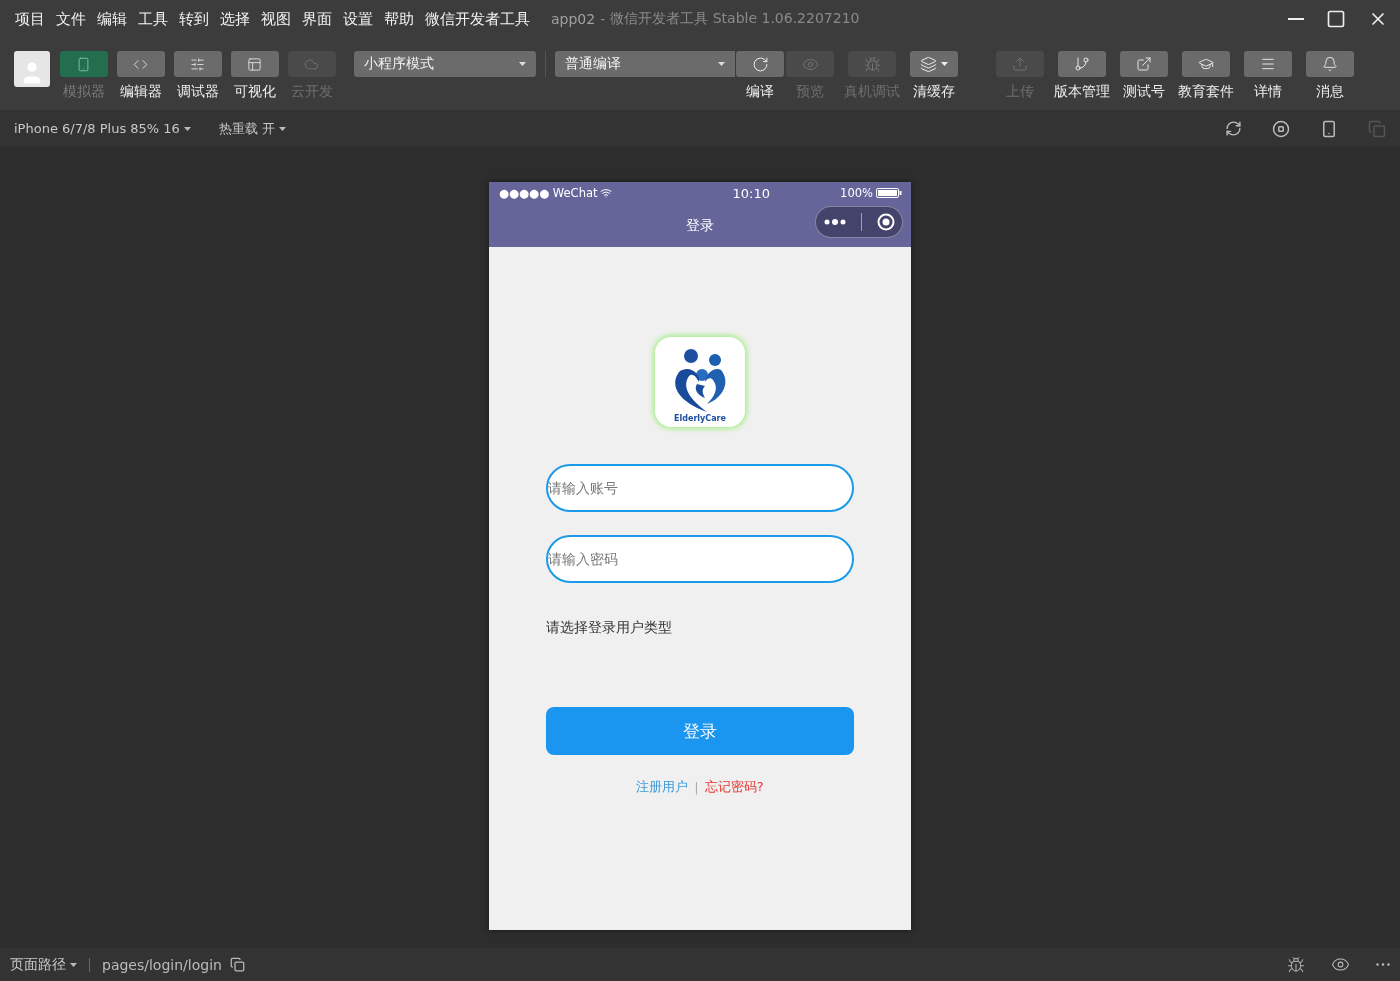  I want to click on carrier-text: ●●●●● WeChat, so click(556, 193).